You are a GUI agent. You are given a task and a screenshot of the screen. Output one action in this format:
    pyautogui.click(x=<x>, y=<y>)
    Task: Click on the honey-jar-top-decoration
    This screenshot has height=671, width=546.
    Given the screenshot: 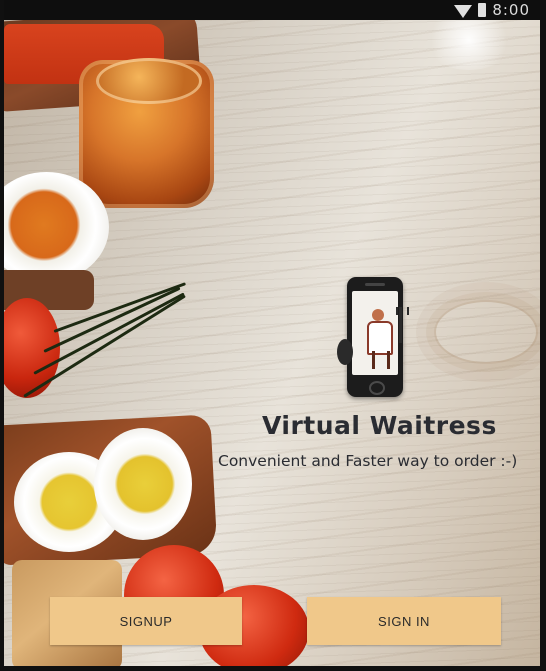 What is the action you would take?
    pyautogui.click(x=149, y=81)
    